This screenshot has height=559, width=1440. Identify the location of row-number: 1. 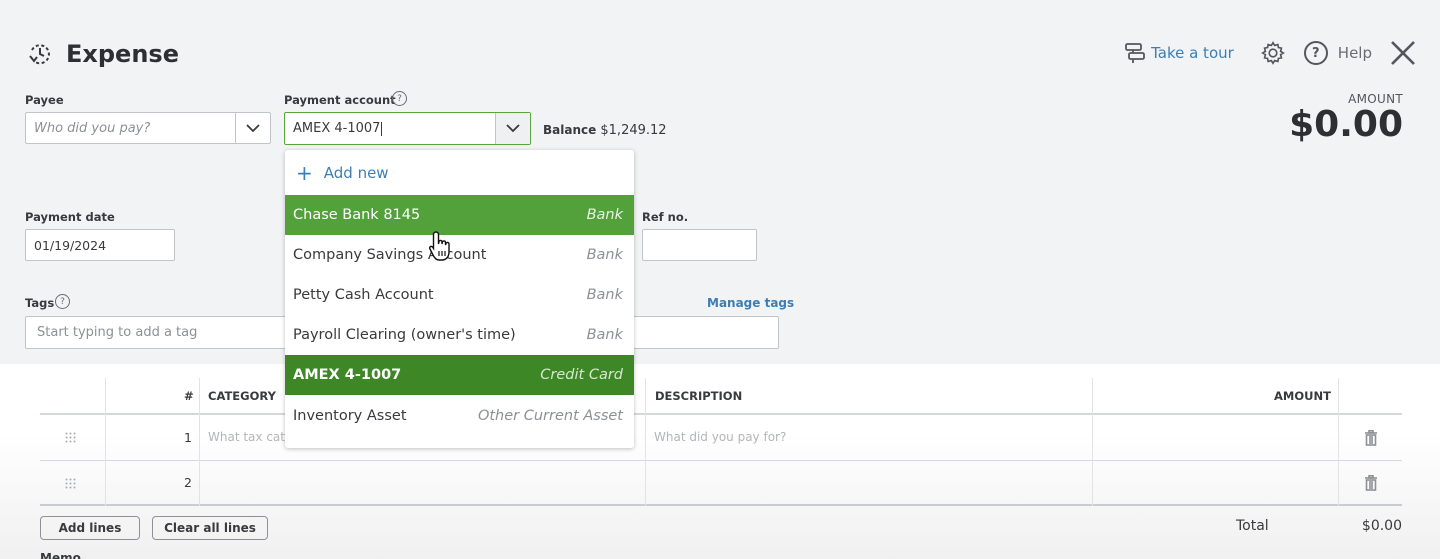
(188, 437).